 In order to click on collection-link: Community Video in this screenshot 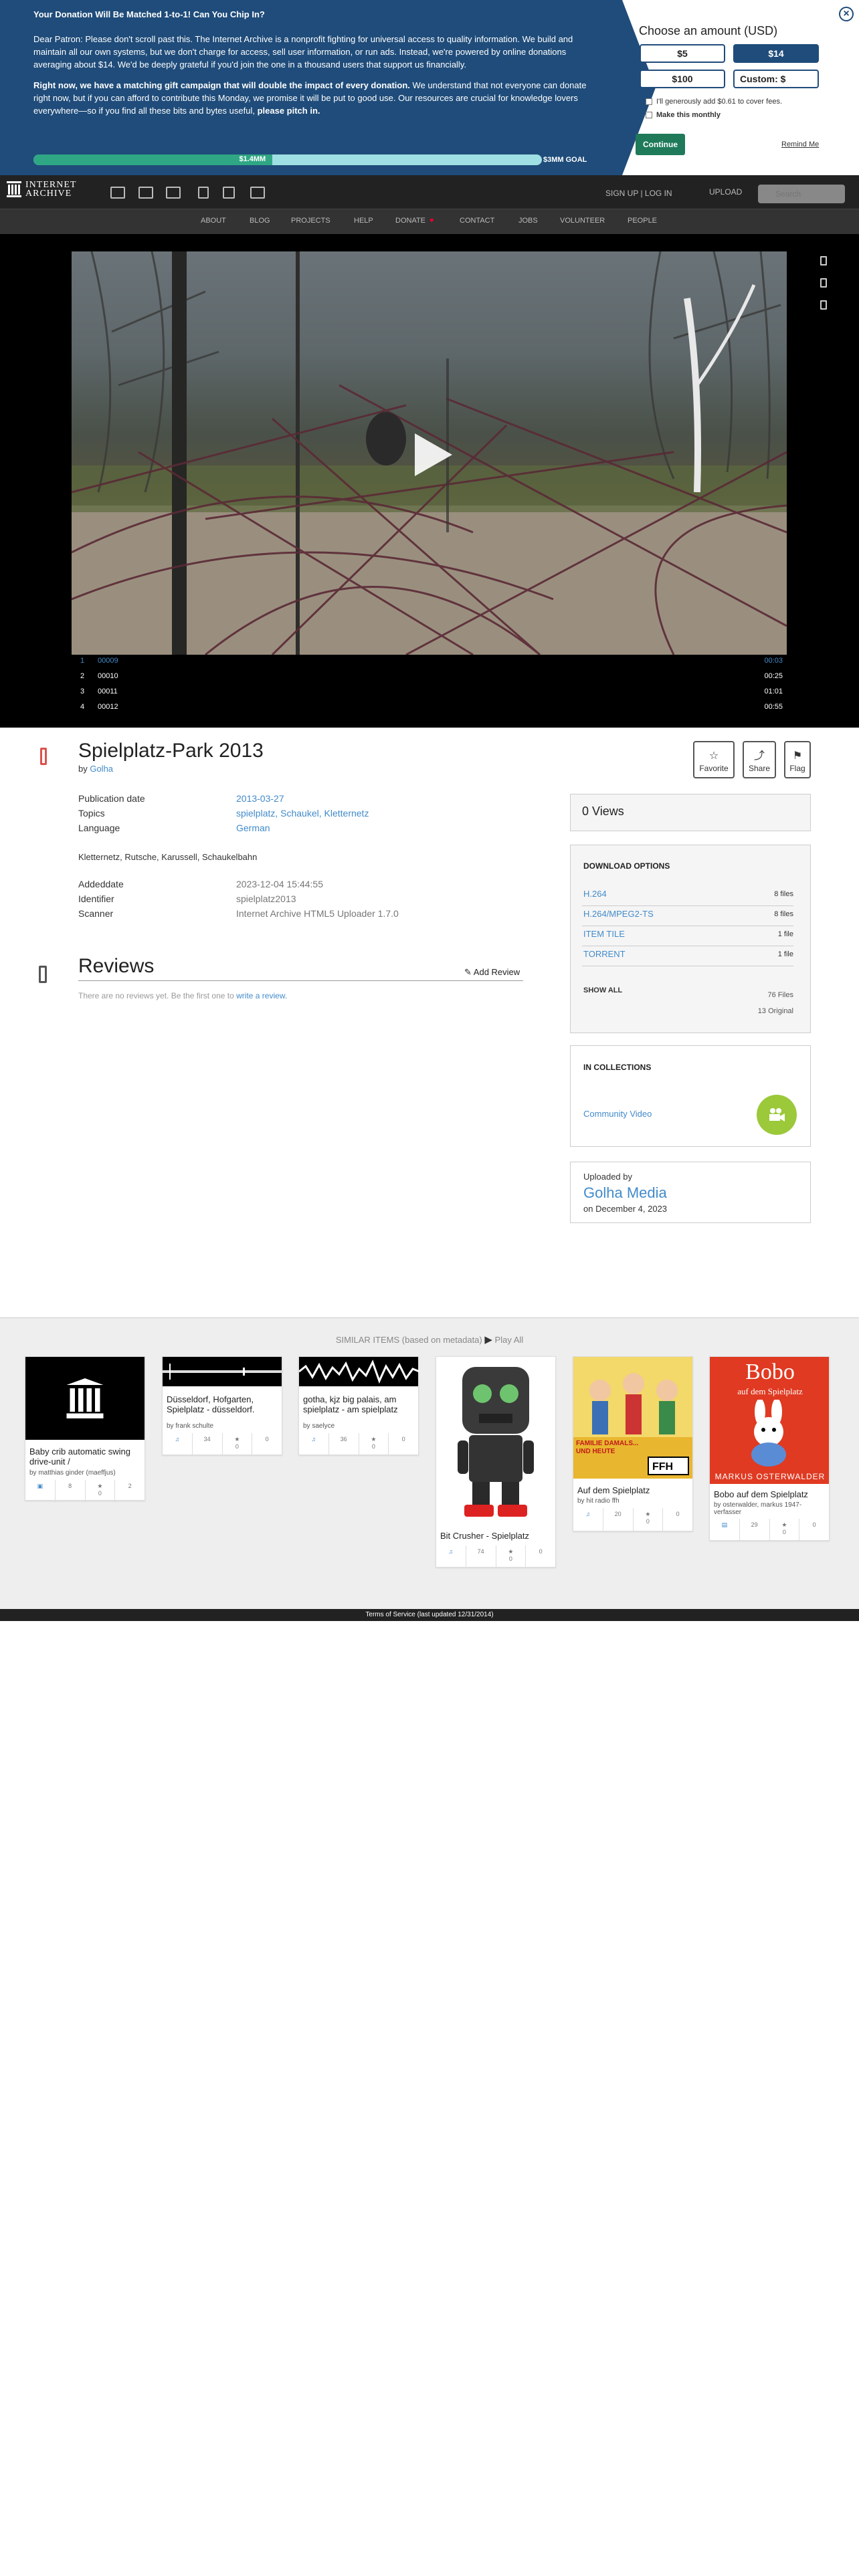, I will do `click(617, 1114)`.